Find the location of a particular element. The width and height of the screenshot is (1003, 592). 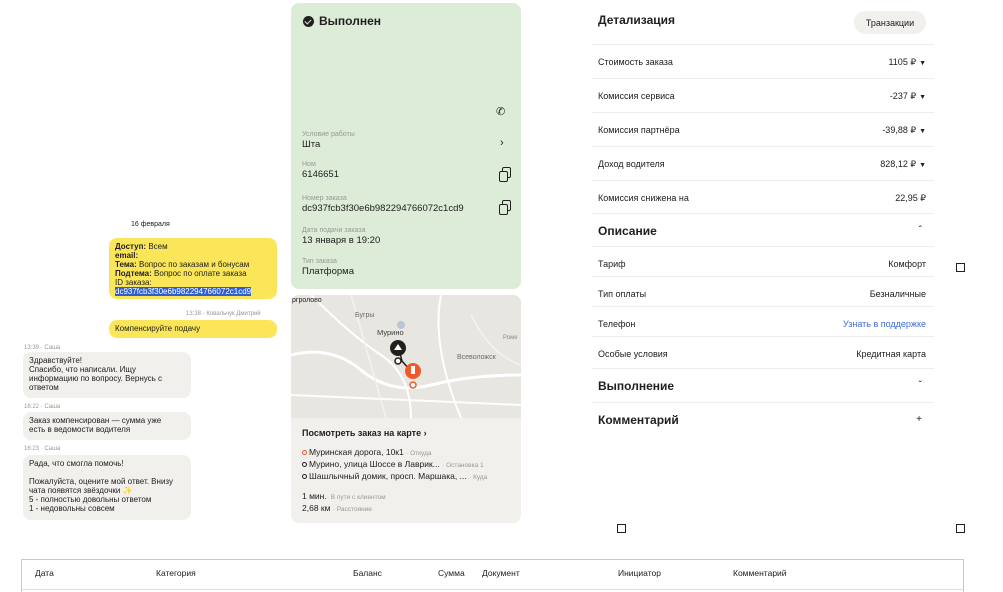

row-value: Безналичные is located at coordinates (897, 294).